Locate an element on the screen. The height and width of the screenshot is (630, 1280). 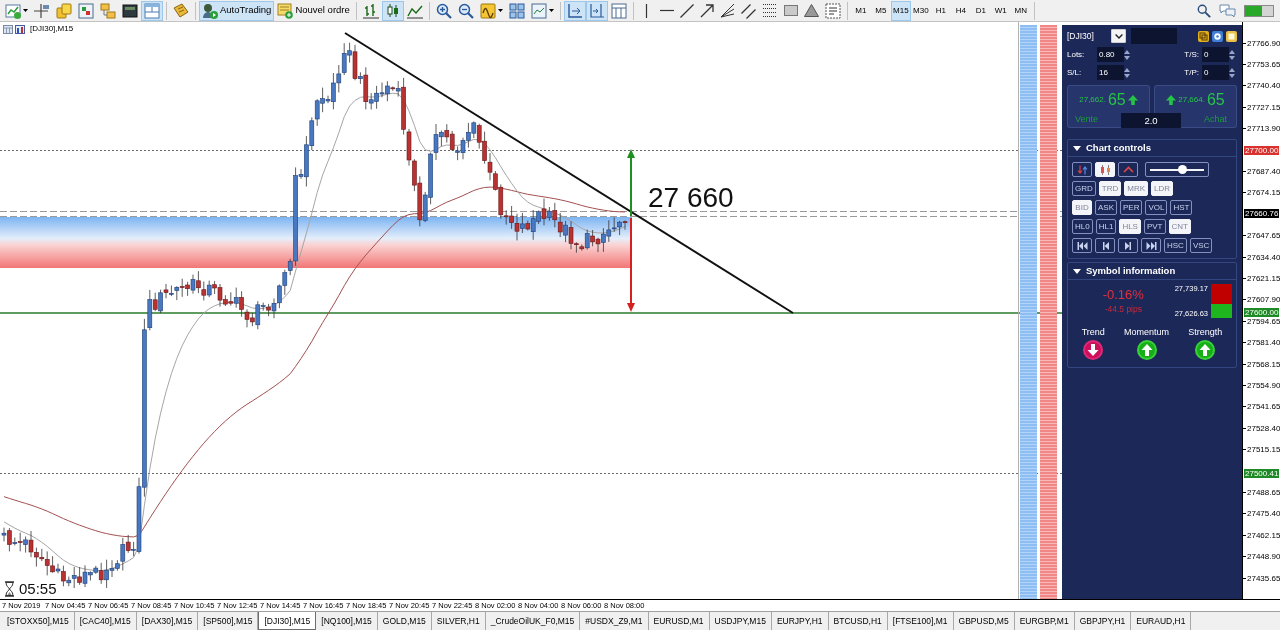
chart-tab: USDJPY,M15 is located at coordinates (740, 621).